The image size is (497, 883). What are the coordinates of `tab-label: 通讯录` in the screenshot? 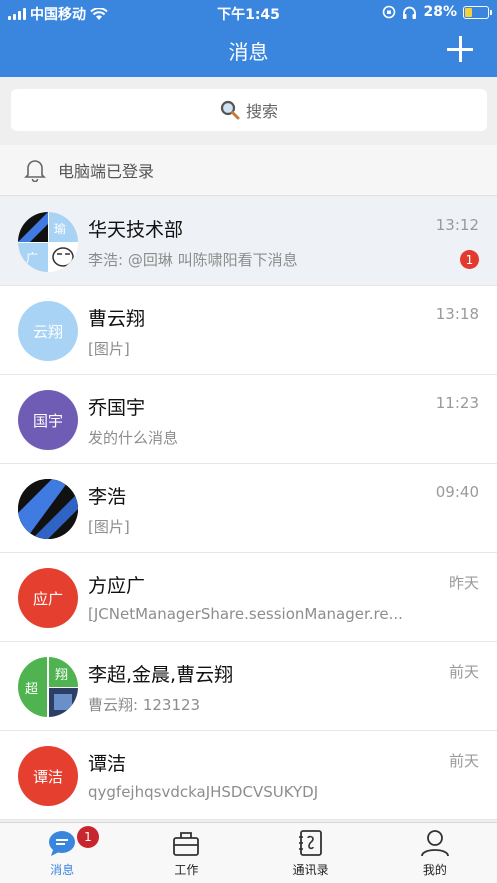 It's located at (310, 870).